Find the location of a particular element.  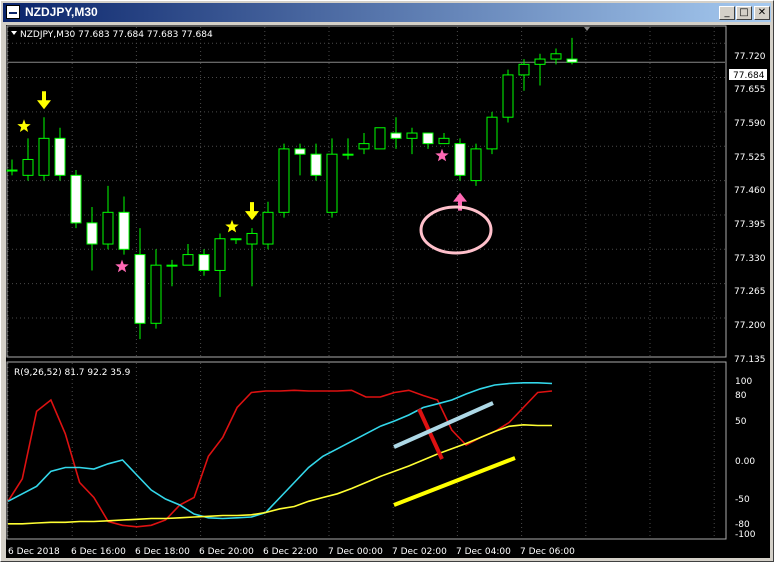

indicator-y-axis: 100 80 50 0.00 -50 -80 -100 is located at coordinates (745, 458).